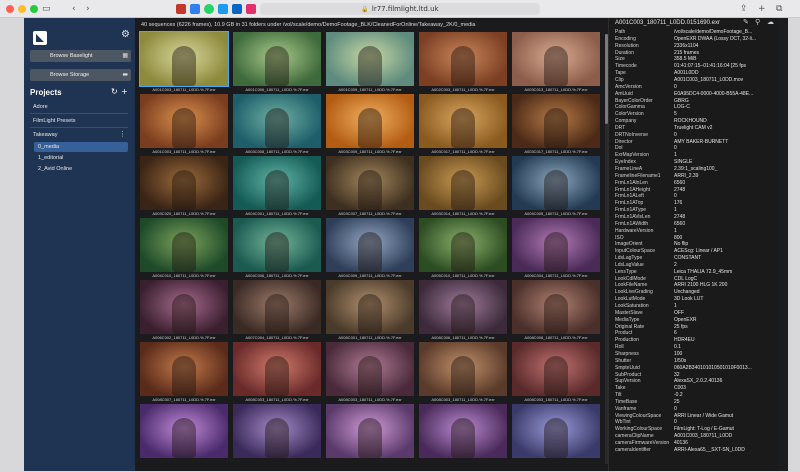 The width and height of the screenshot is (800, 472). I want to click on share-icon: ⇪, so click(744, 9).